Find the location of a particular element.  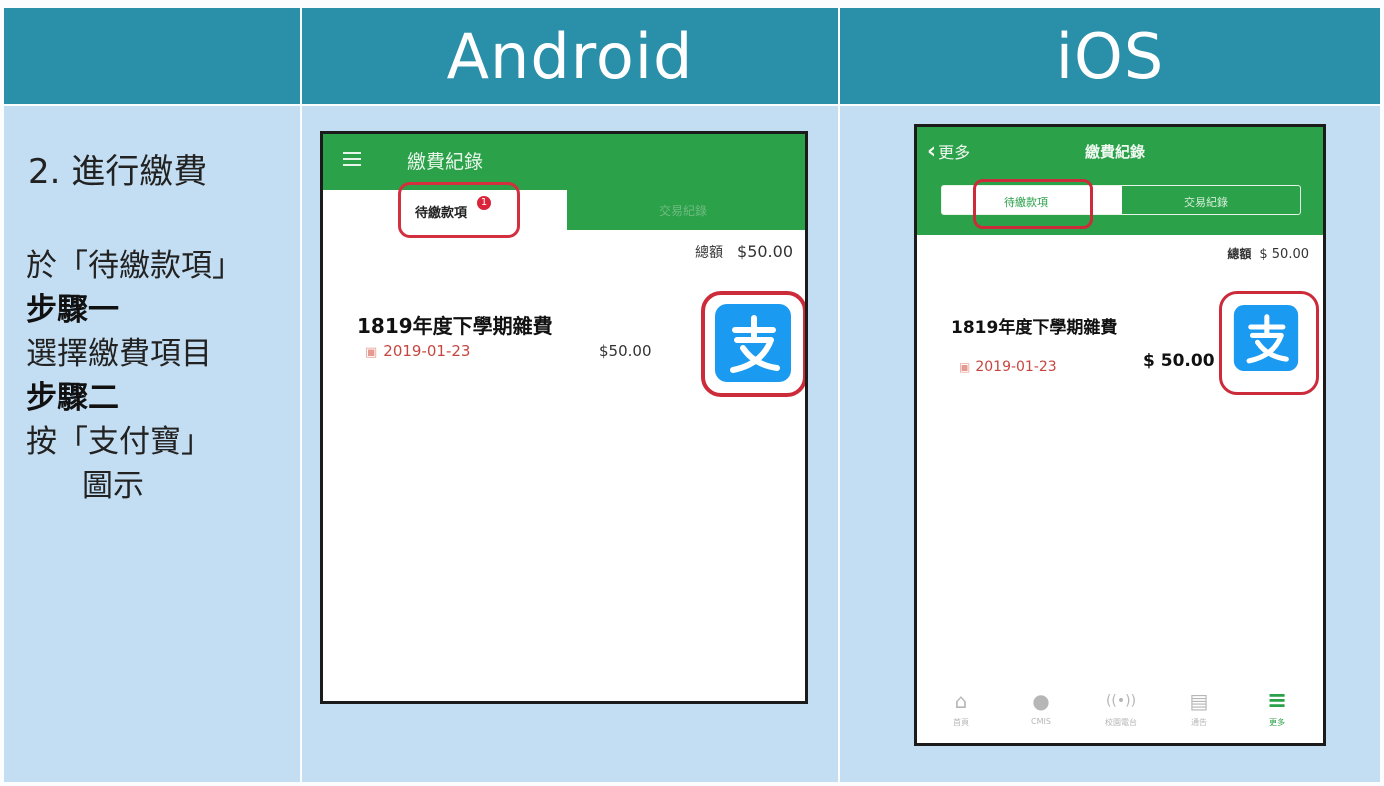

tab-transaction-history: 交易紀錄 is located at coordinates (686, 210).